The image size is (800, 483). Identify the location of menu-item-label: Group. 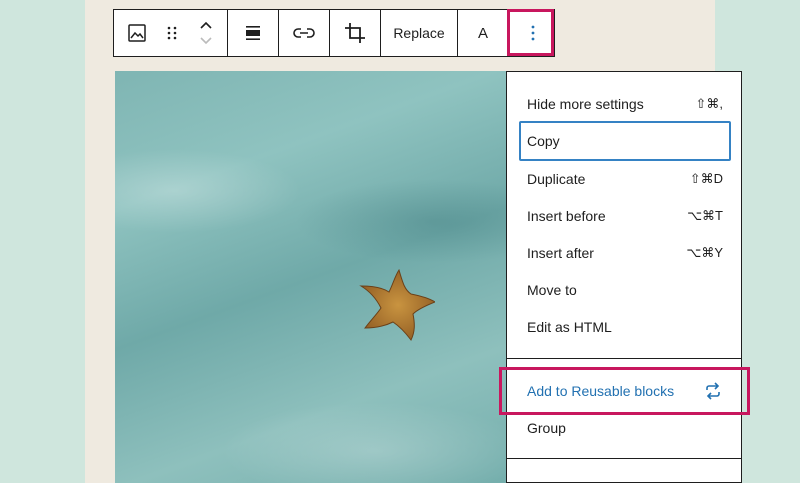
(546, 428).